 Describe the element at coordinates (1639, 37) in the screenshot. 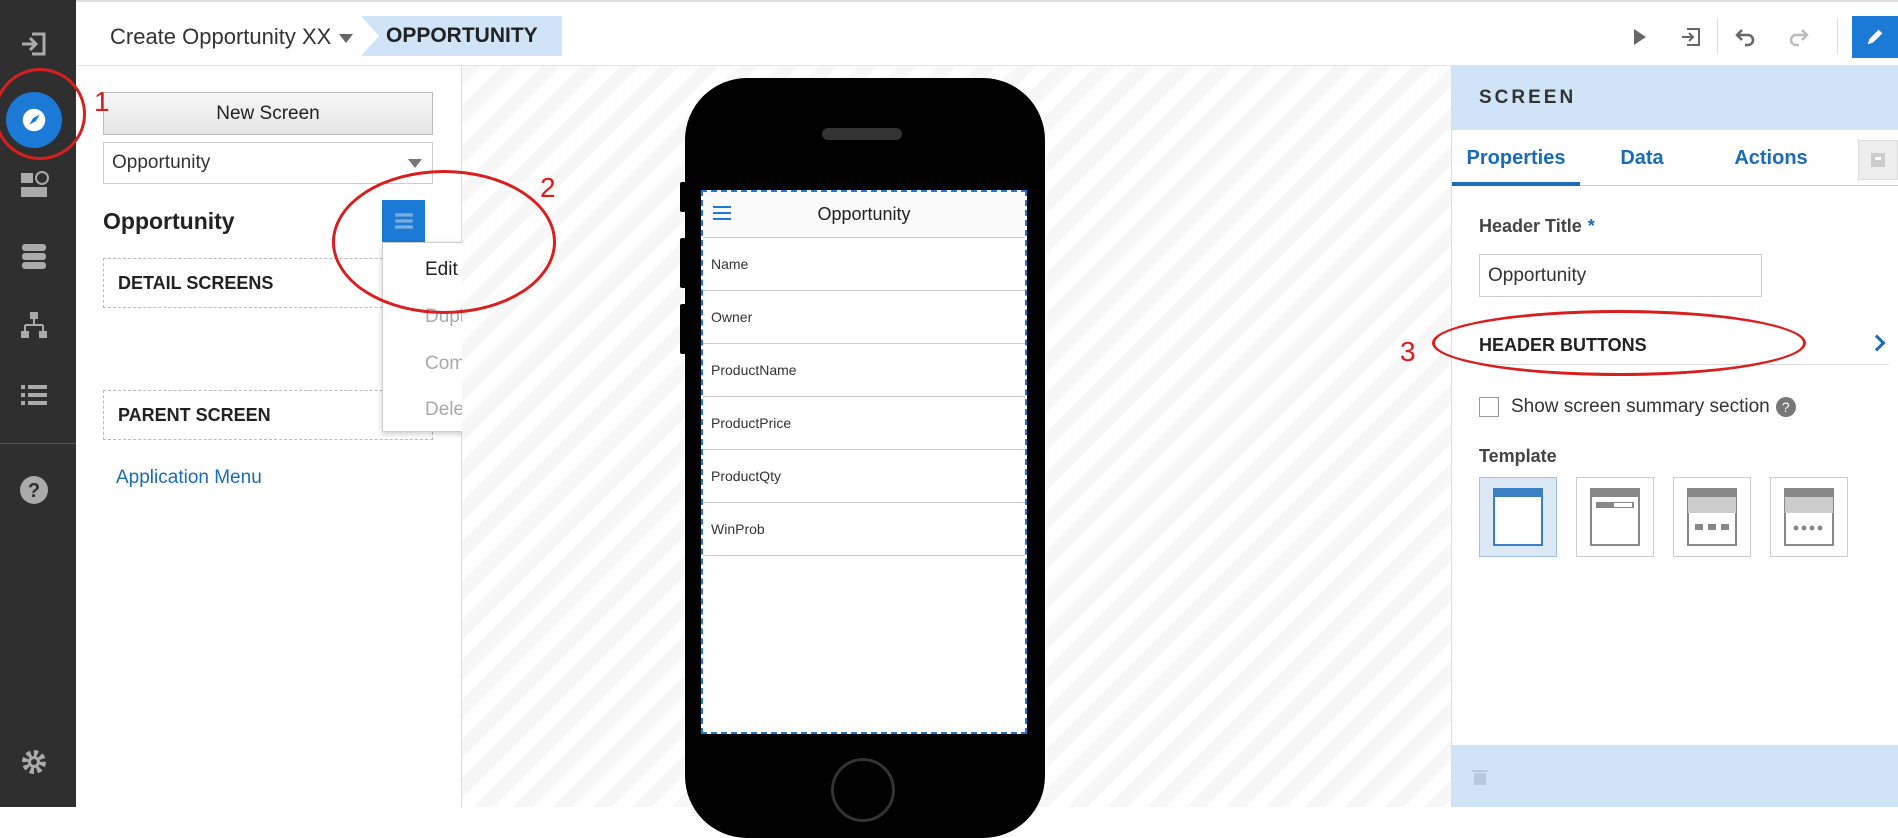

I see `play-icon` at that location.